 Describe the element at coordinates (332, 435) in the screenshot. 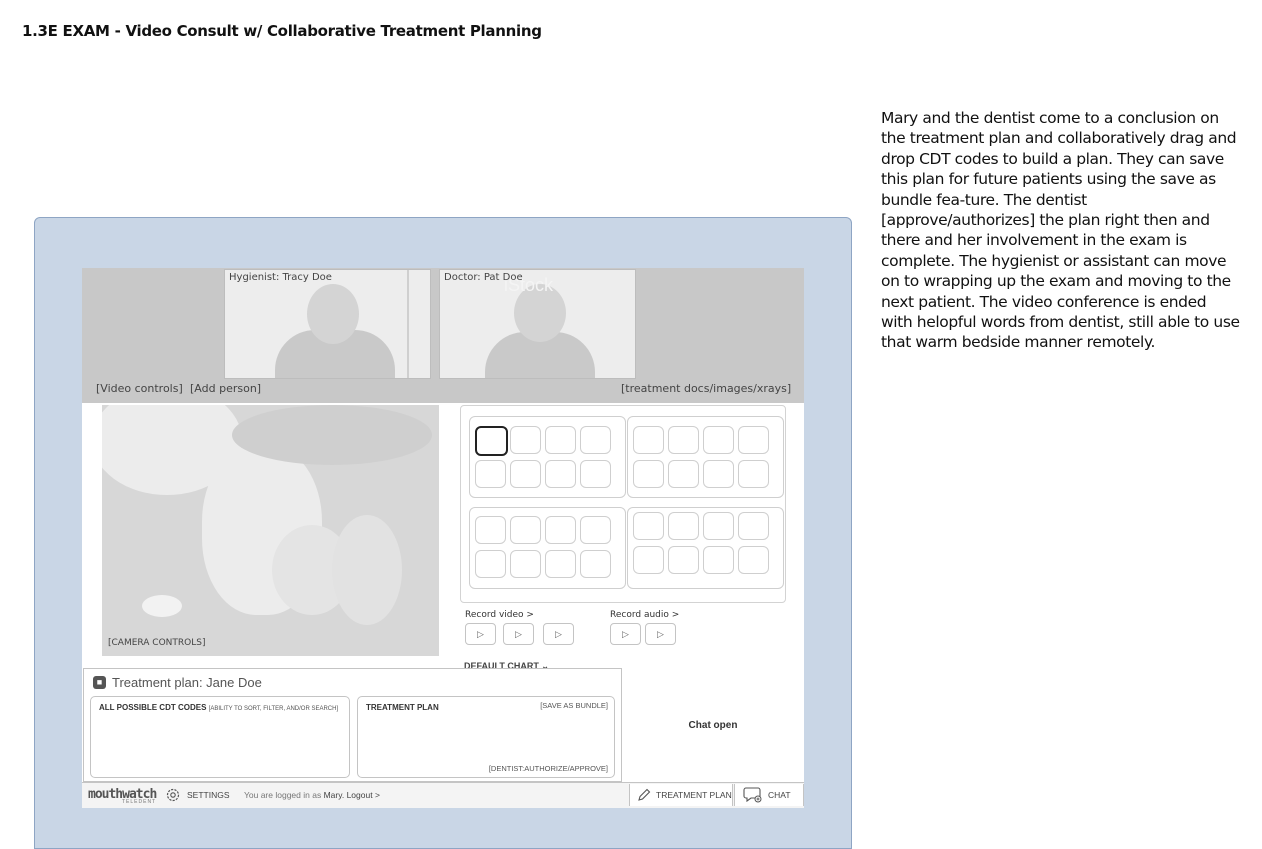

I see `gum-shape` at that location.